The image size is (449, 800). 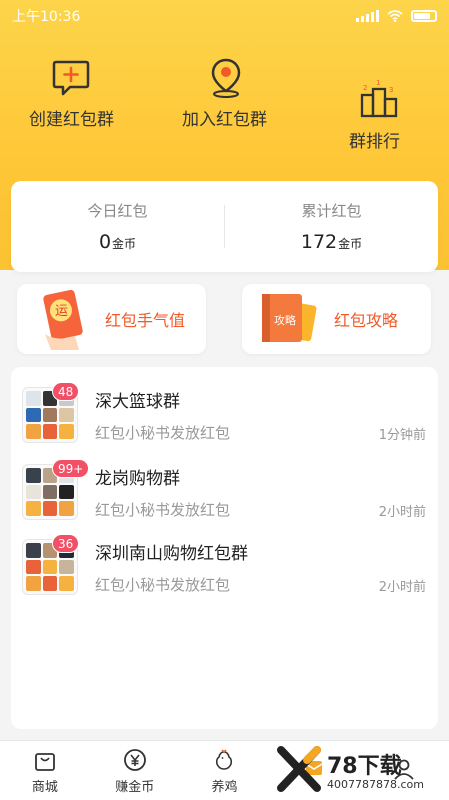 What do you see at coordinates (319, 242) in the screenshot?
I see `total-value: 172` at bounding box center [319, 242].